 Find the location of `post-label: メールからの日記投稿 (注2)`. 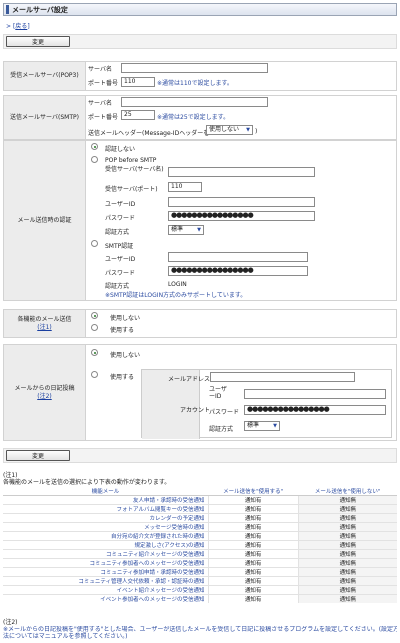

post-label: メールからの日記投稿 (注2) is located at coordinates (45, 392).